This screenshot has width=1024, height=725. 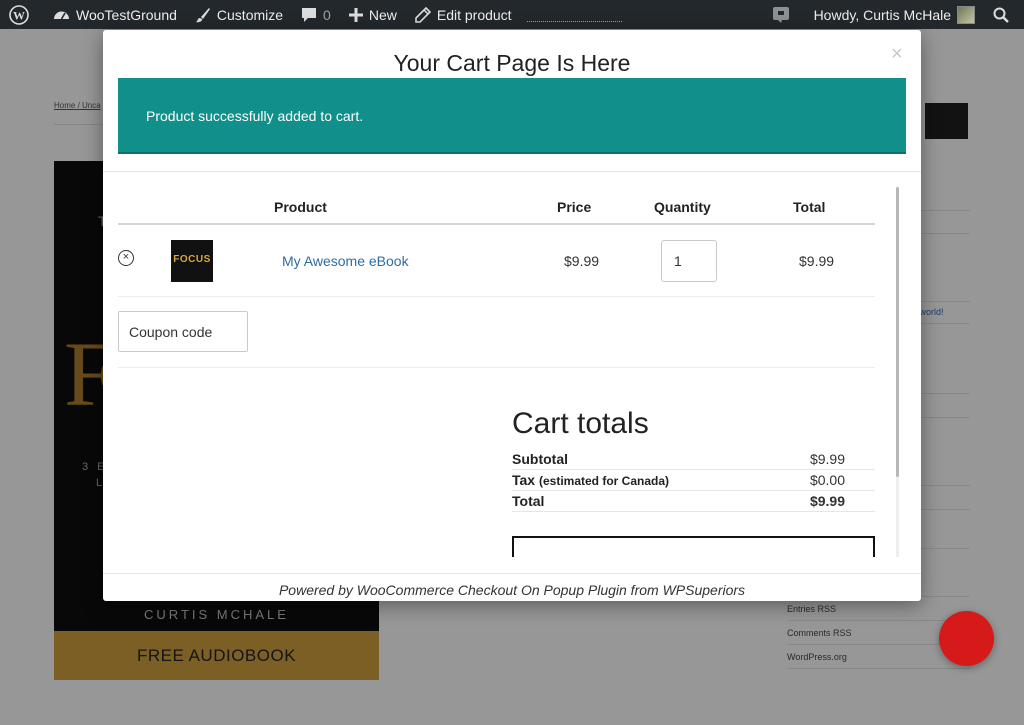 What do you see at coordinates (474, 14) in the screenshot?
I see `edit-product-label: Edit product` at bounding box center [474, 14].